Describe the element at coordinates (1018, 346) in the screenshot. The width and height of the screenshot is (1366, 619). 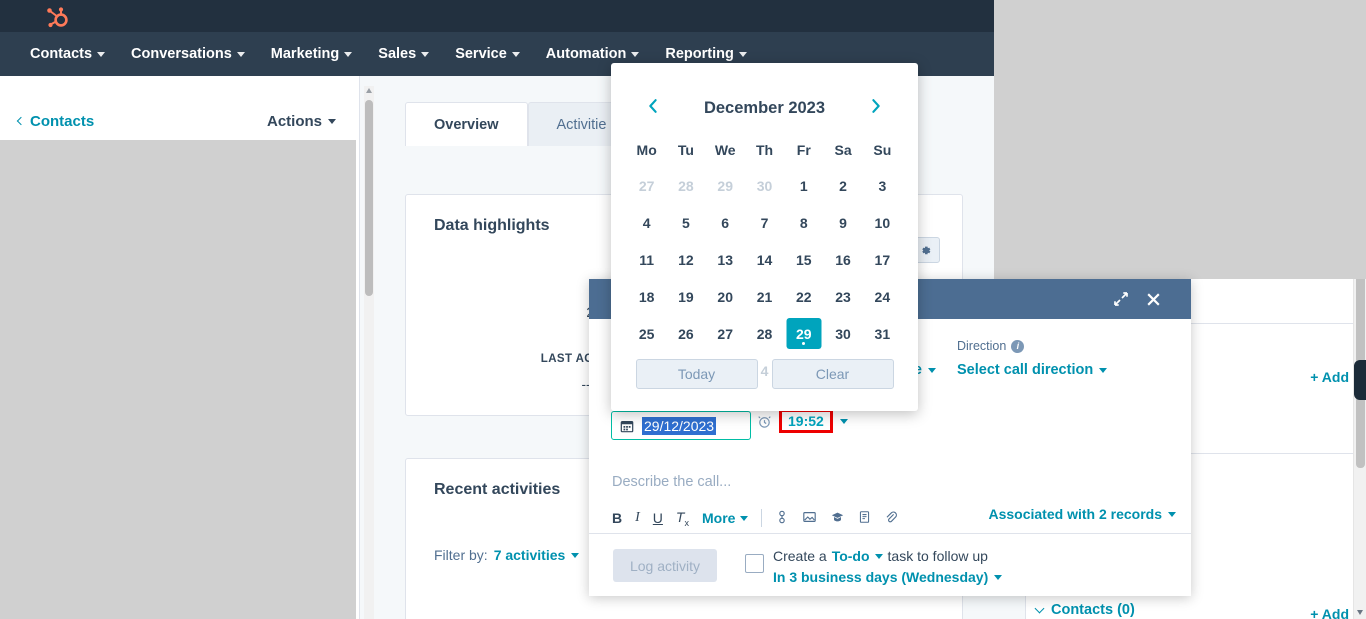
I see `info-icon: i` at that location.